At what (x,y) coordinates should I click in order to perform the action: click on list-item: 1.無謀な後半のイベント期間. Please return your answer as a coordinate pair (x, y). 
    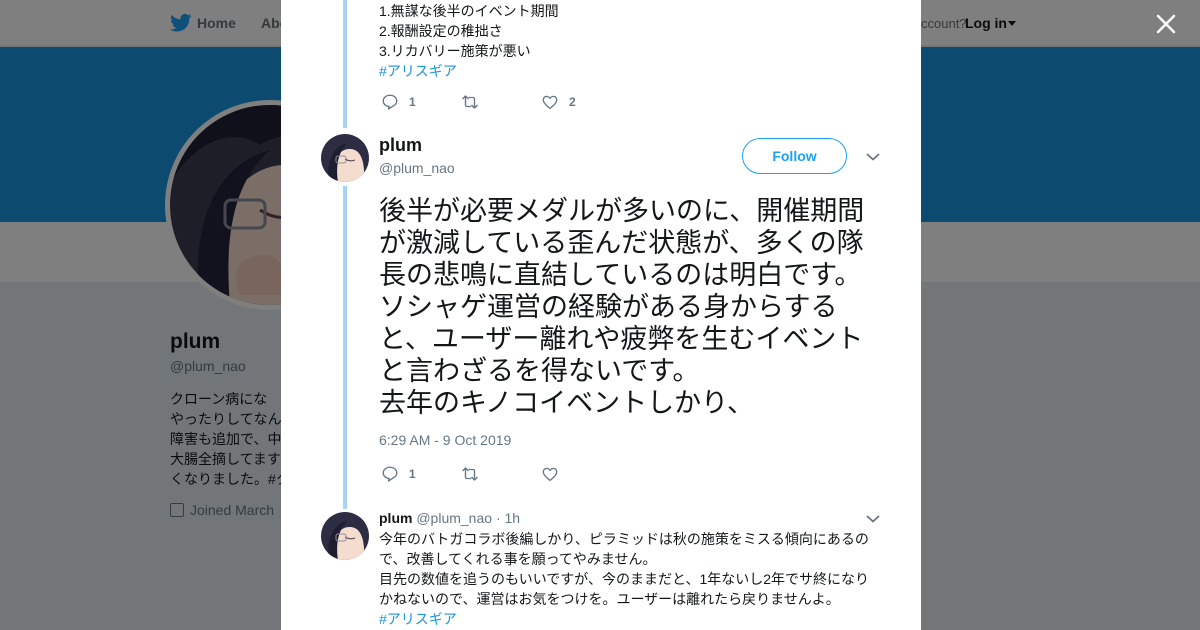
    Looking at the image, I should click on (469, 11).